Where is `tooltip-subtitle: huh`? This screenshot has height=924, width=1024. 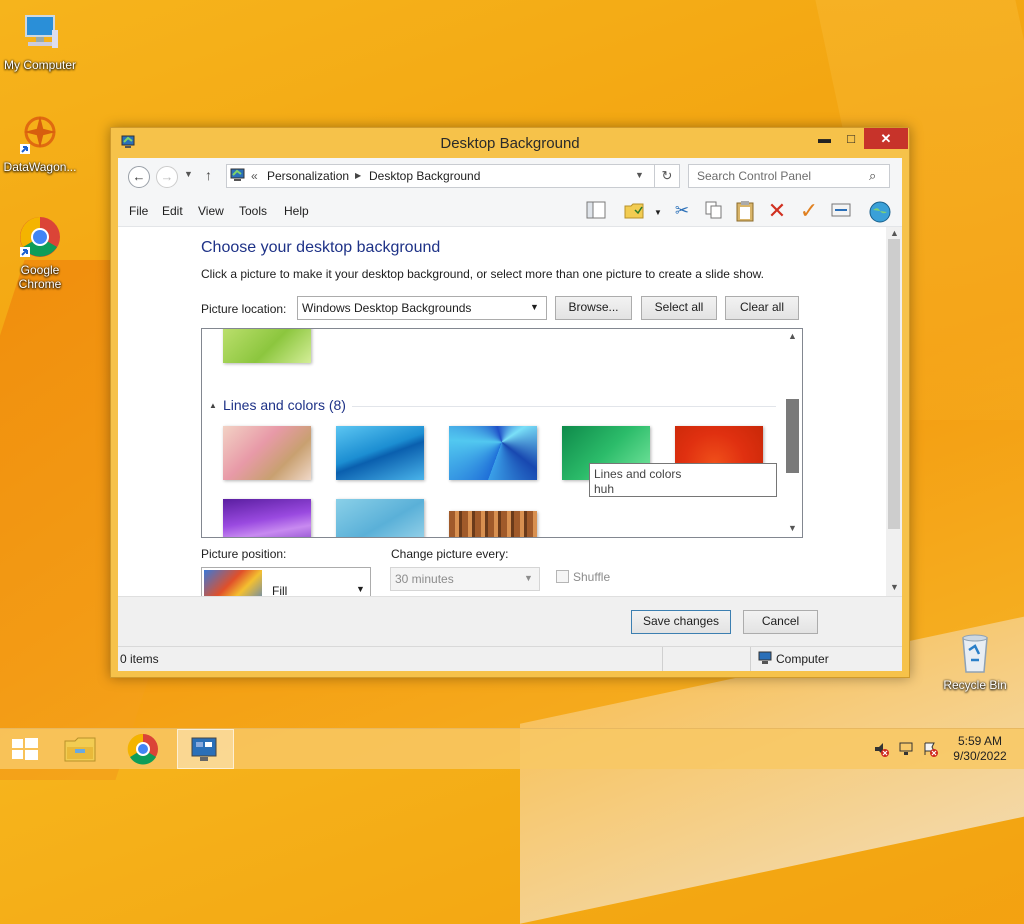 tooltip-subtitle: huh is located at coordinates (604, 489).